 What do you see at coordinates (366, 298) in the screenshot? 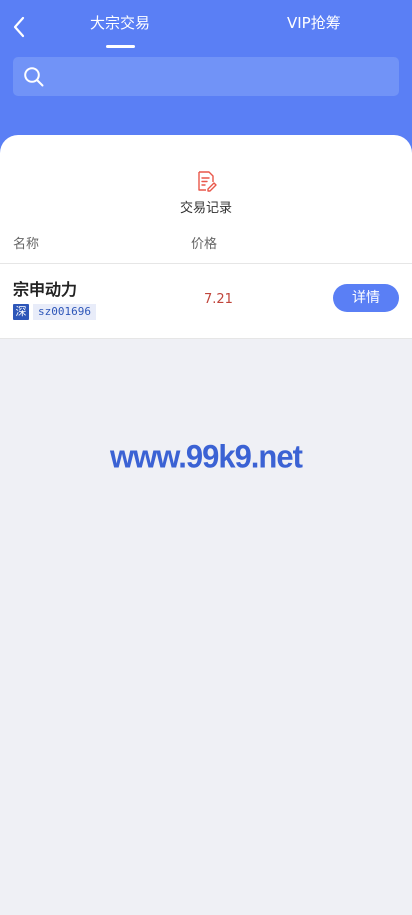
I see `detail-button: 详情` at bounding box center [366, 298].